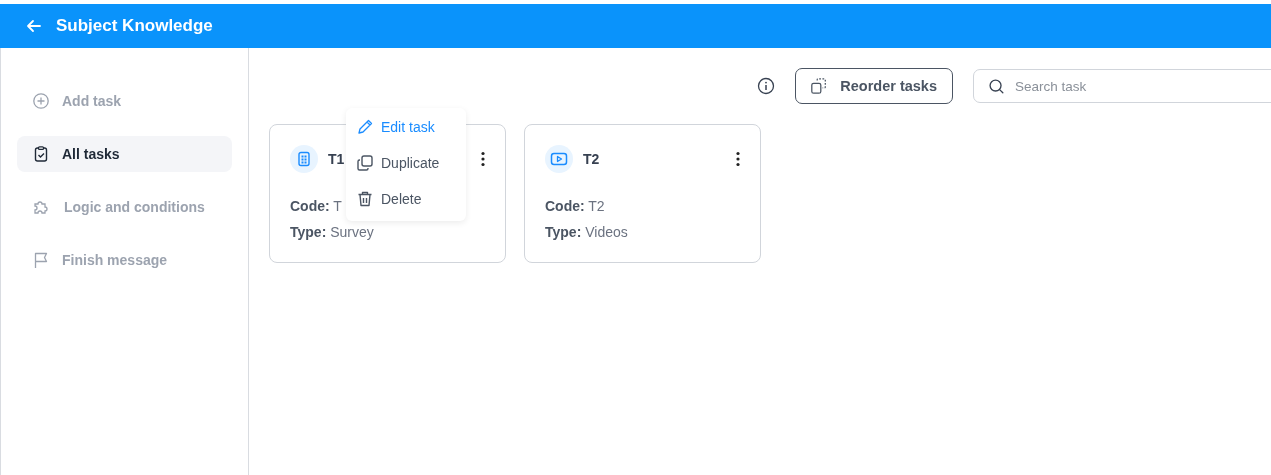 The height and width of the screenshot is (475, 1271). I want to click on page-title: Subject Knowledge, so click(134, 26).